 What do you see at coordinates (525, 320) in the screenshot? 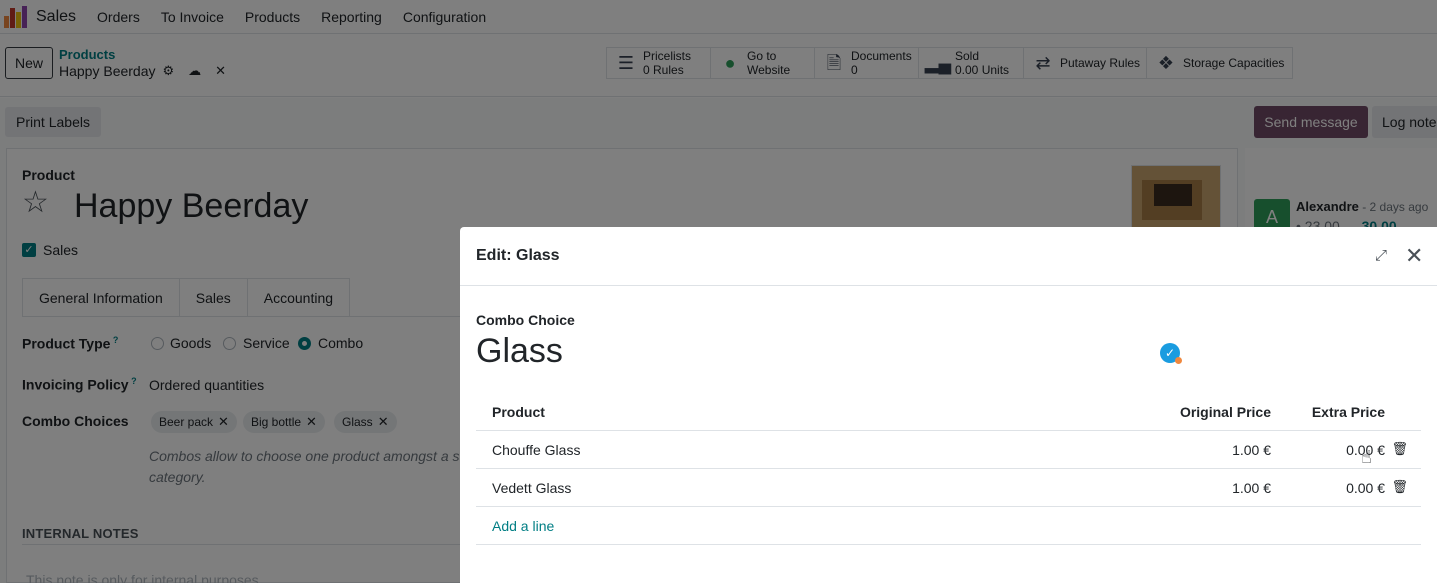
I see `combo-choice-label: Combo Choice` at bounding box center [525, 320].